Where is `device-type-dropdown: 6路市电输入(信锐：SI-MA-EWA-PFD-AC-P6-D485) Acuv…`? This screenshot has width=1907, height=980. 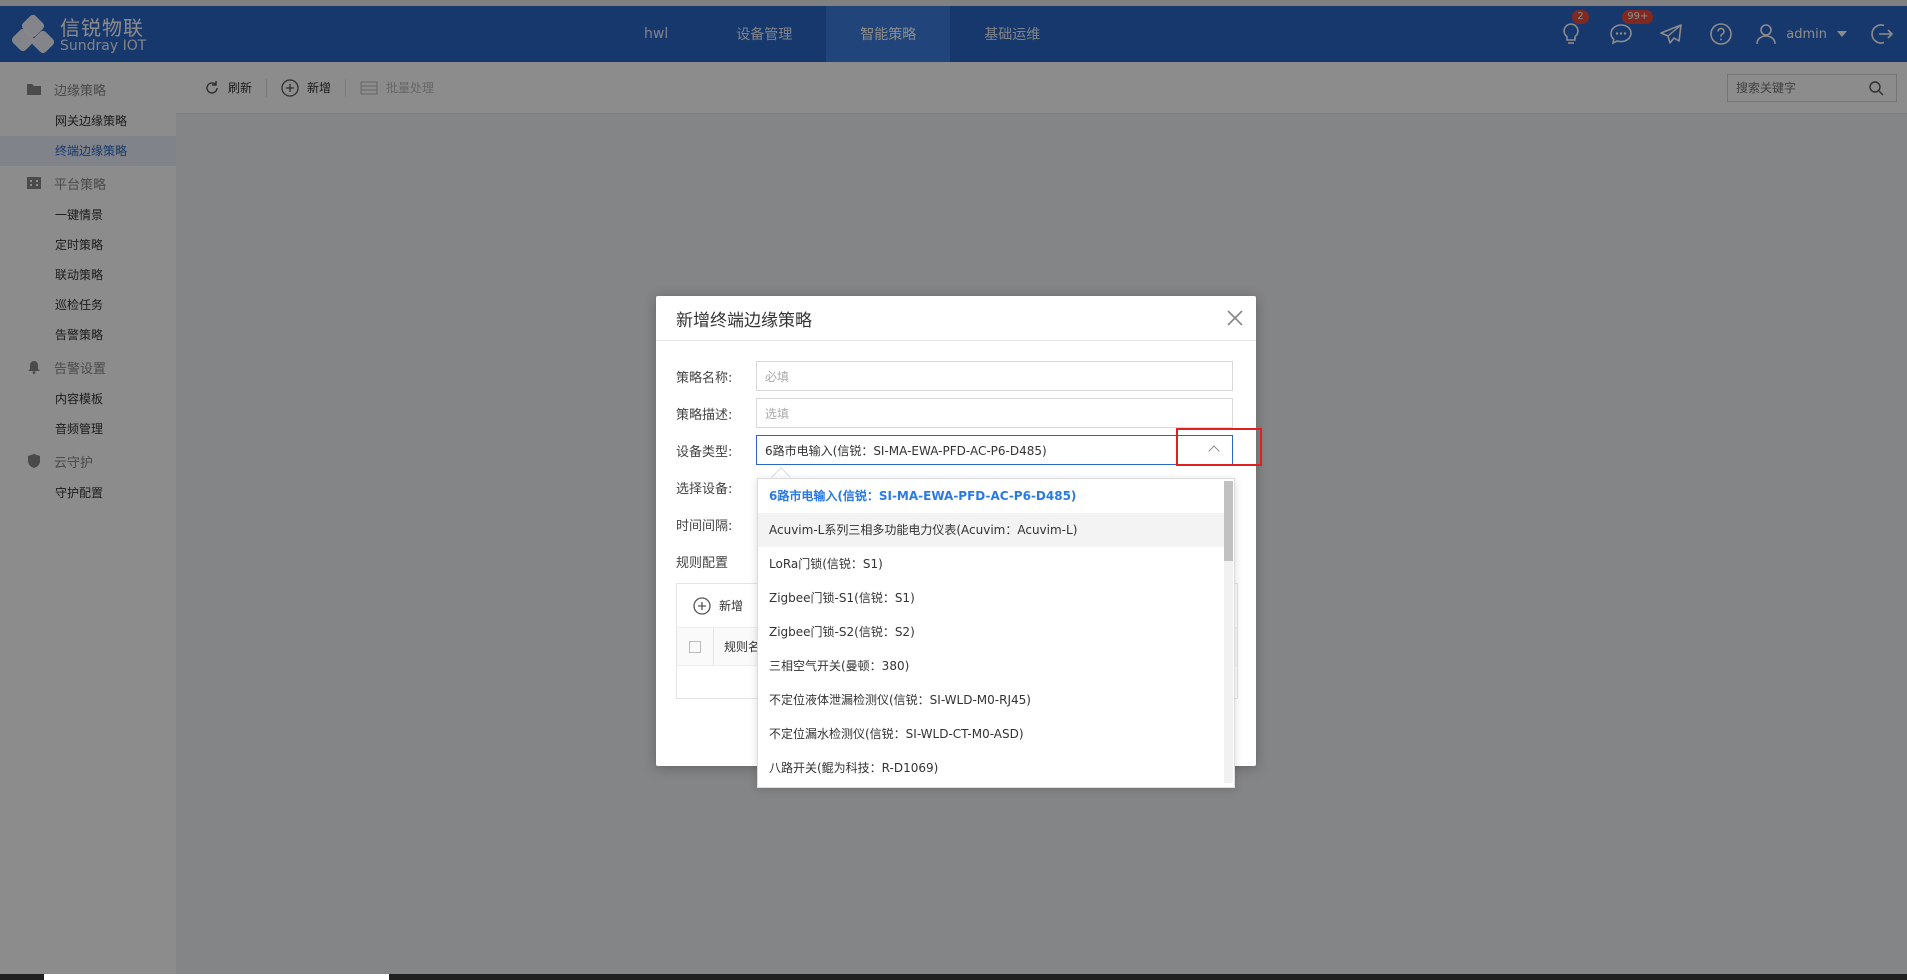 device-type-dropdown: 6路市电输入(信锐：SI-MA-EWA-PFD-AC-P6-D485) Acuv… is located at coordinates (996, 633).